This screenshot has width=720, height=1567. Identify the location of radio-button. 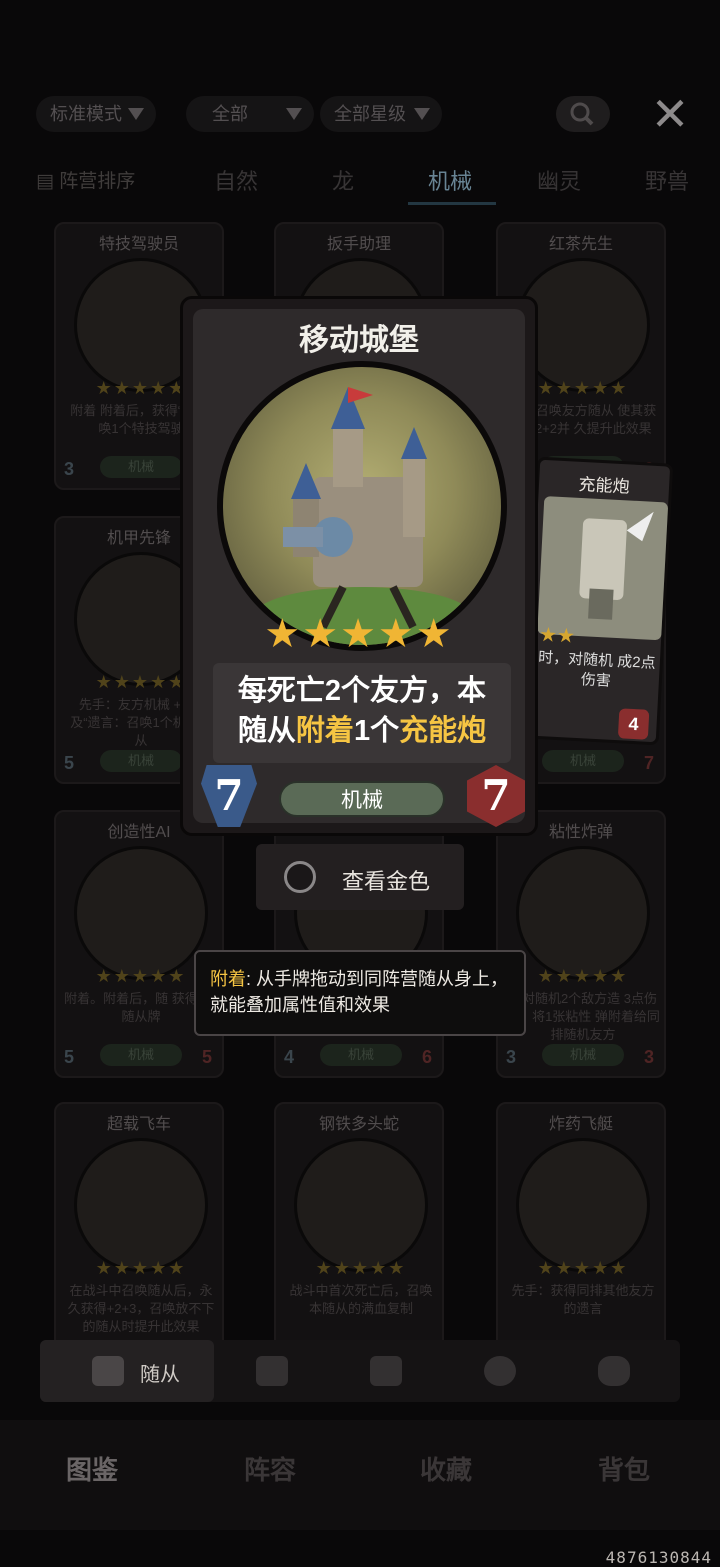
(300, 877).